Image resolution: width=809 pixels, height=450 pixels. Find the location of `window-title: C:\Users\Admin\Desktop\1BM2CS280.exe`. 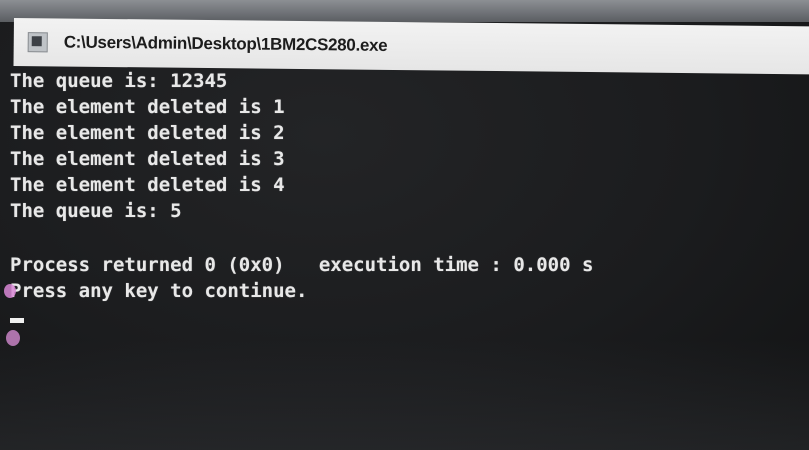

window-title: C:\Users\Admin\Desktop\1BM2CS280.exe is located at coordinates (225, 43).